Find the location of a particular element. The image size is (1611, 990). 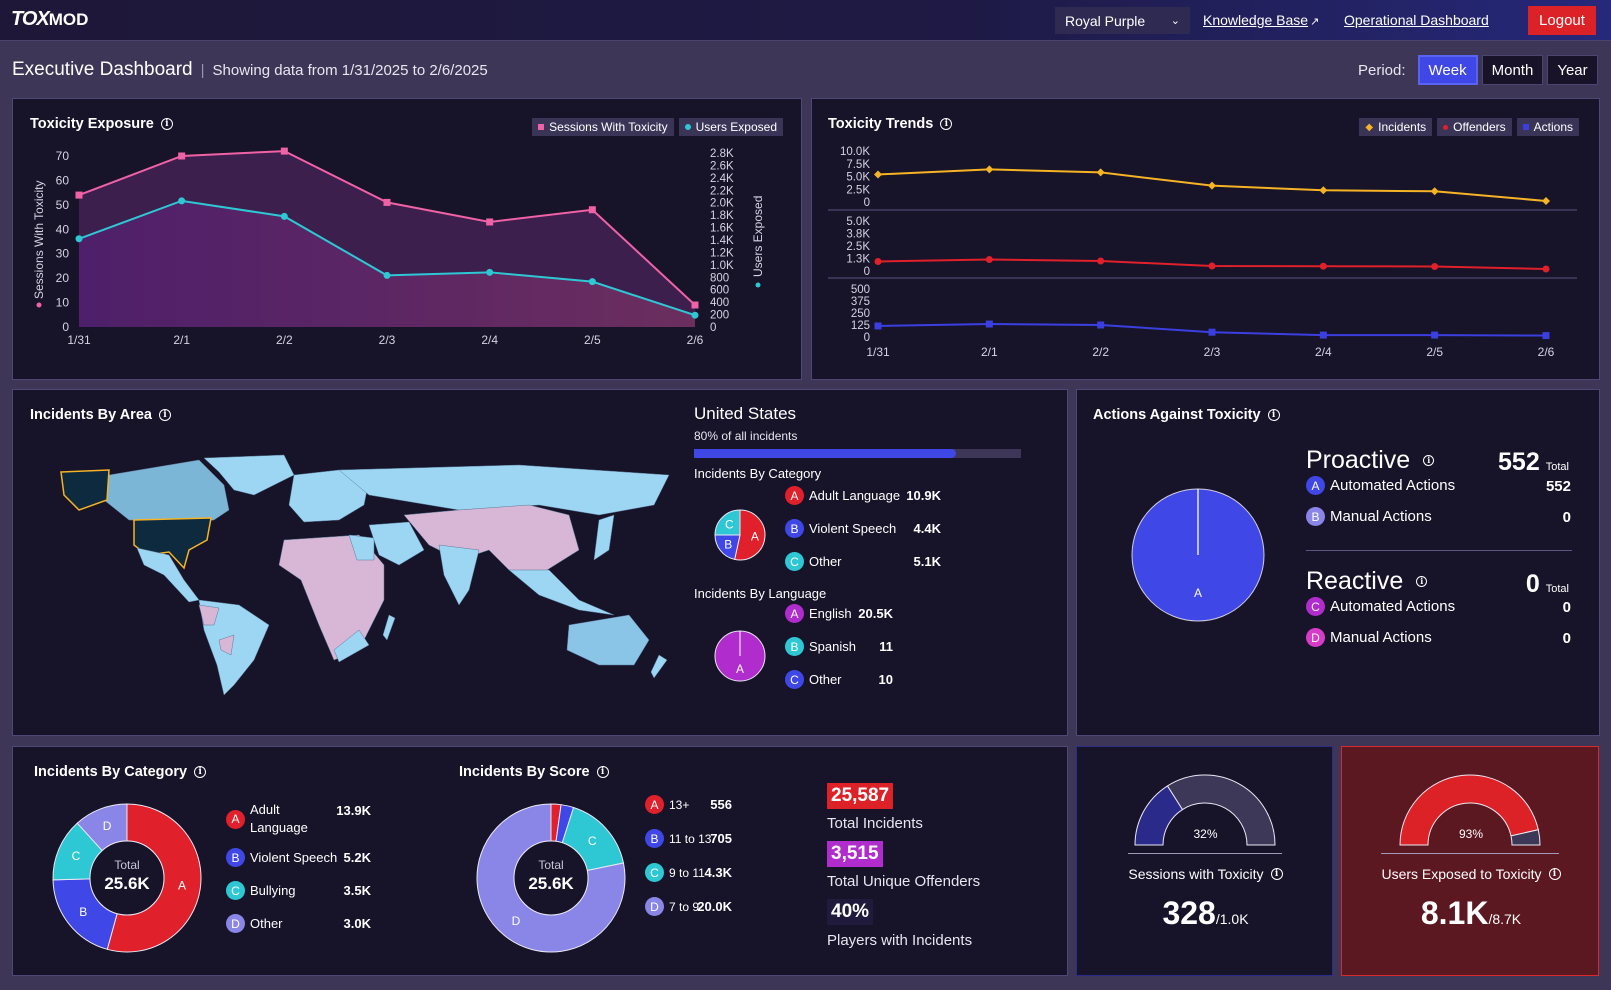

y-axis-marker is located at coordinates (39, 305).